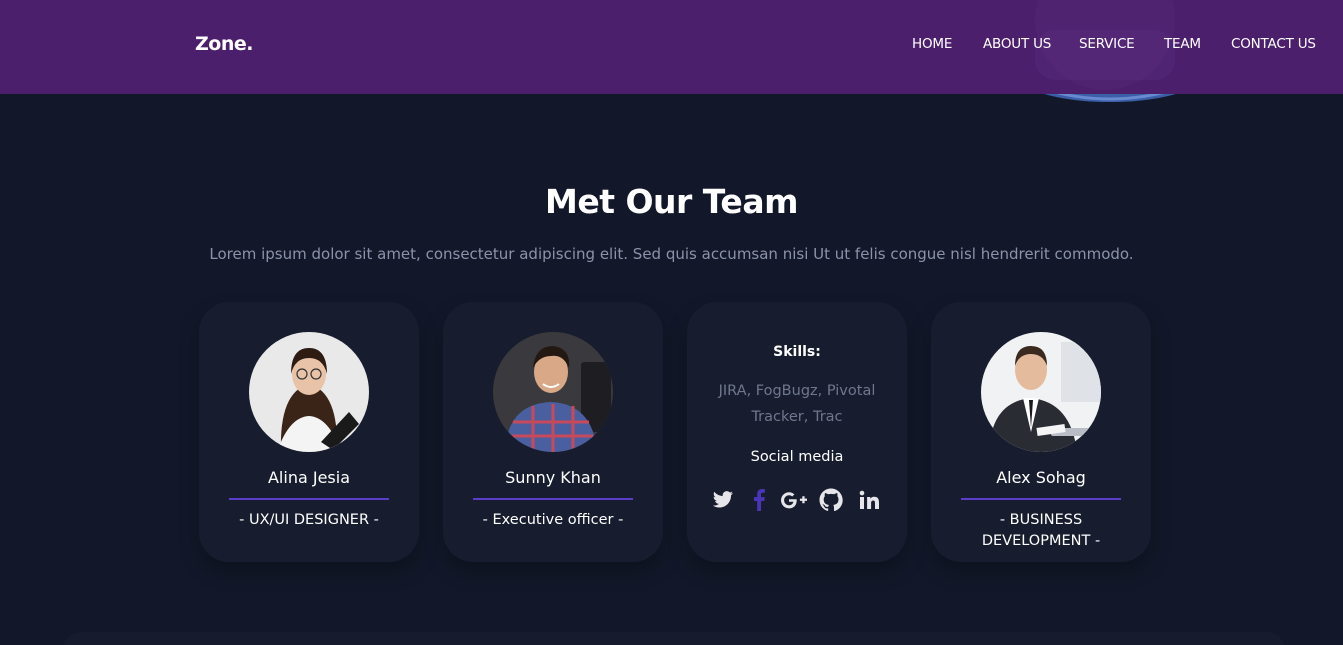 The width and height of the screenshot is (1343, 645). Describe the element at coordinates (224, 44) in the screenshot. I see `logo: Zone.` at that location.